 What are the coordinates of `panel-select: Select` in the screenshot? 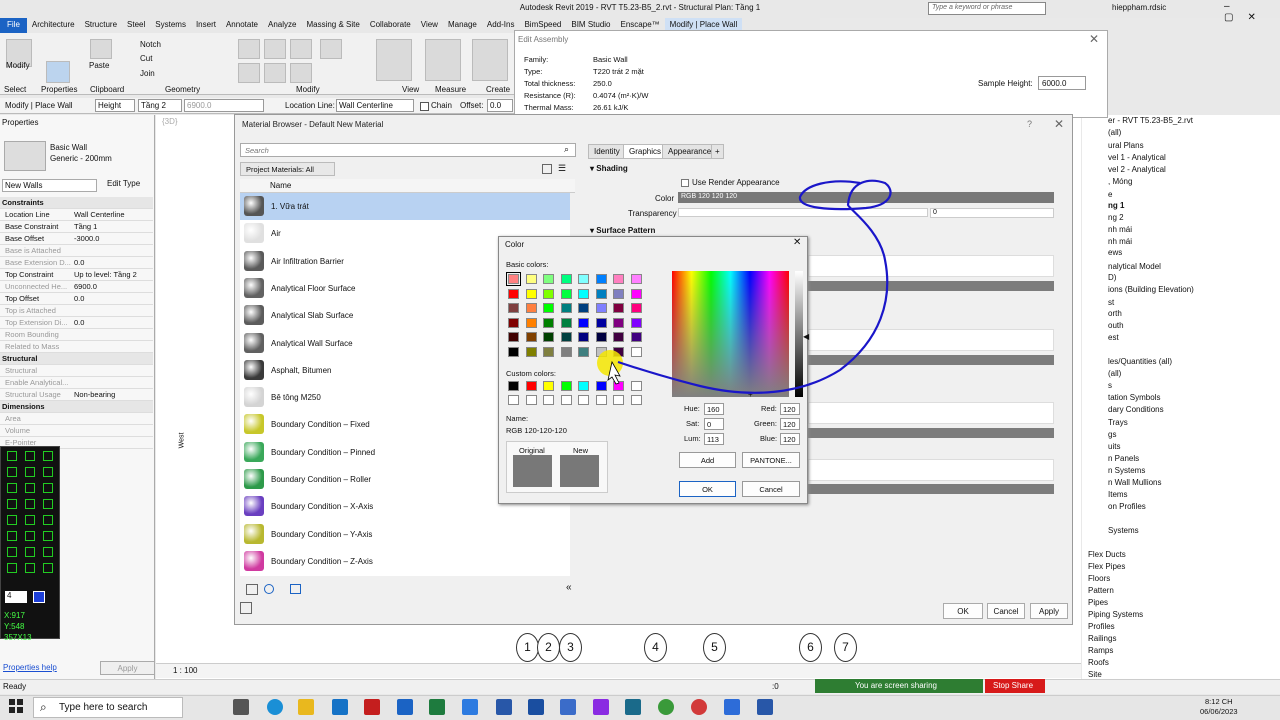 It's located at (15, 89).